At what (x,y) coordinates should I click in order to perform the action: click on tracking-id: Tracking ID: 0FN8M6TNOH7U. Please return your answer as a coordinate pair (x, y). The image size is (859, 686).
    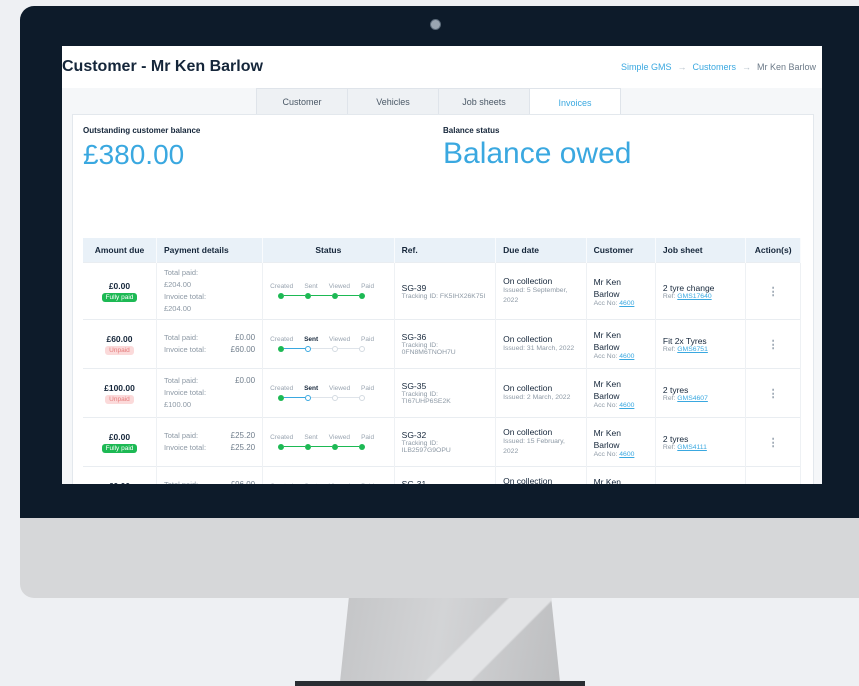
    Looking at the image, I should click on (428, 349).